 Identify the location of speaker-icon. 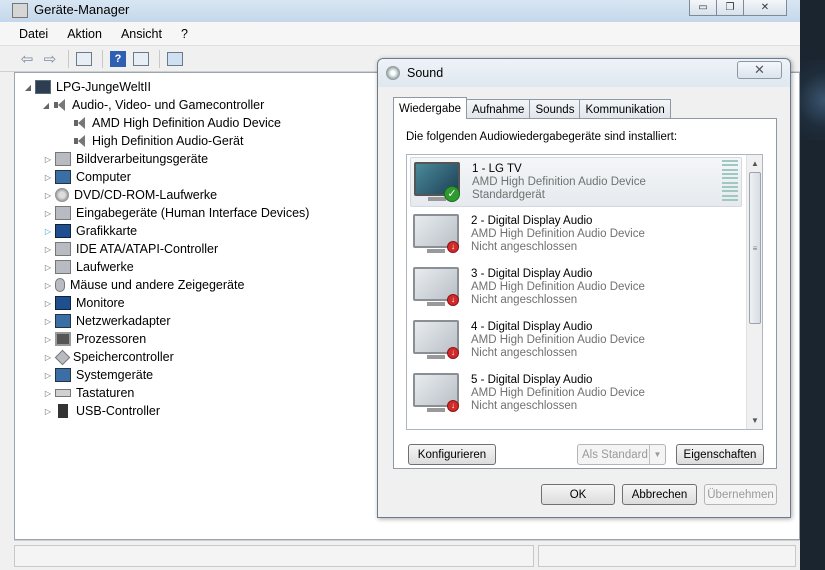
(60, 105).